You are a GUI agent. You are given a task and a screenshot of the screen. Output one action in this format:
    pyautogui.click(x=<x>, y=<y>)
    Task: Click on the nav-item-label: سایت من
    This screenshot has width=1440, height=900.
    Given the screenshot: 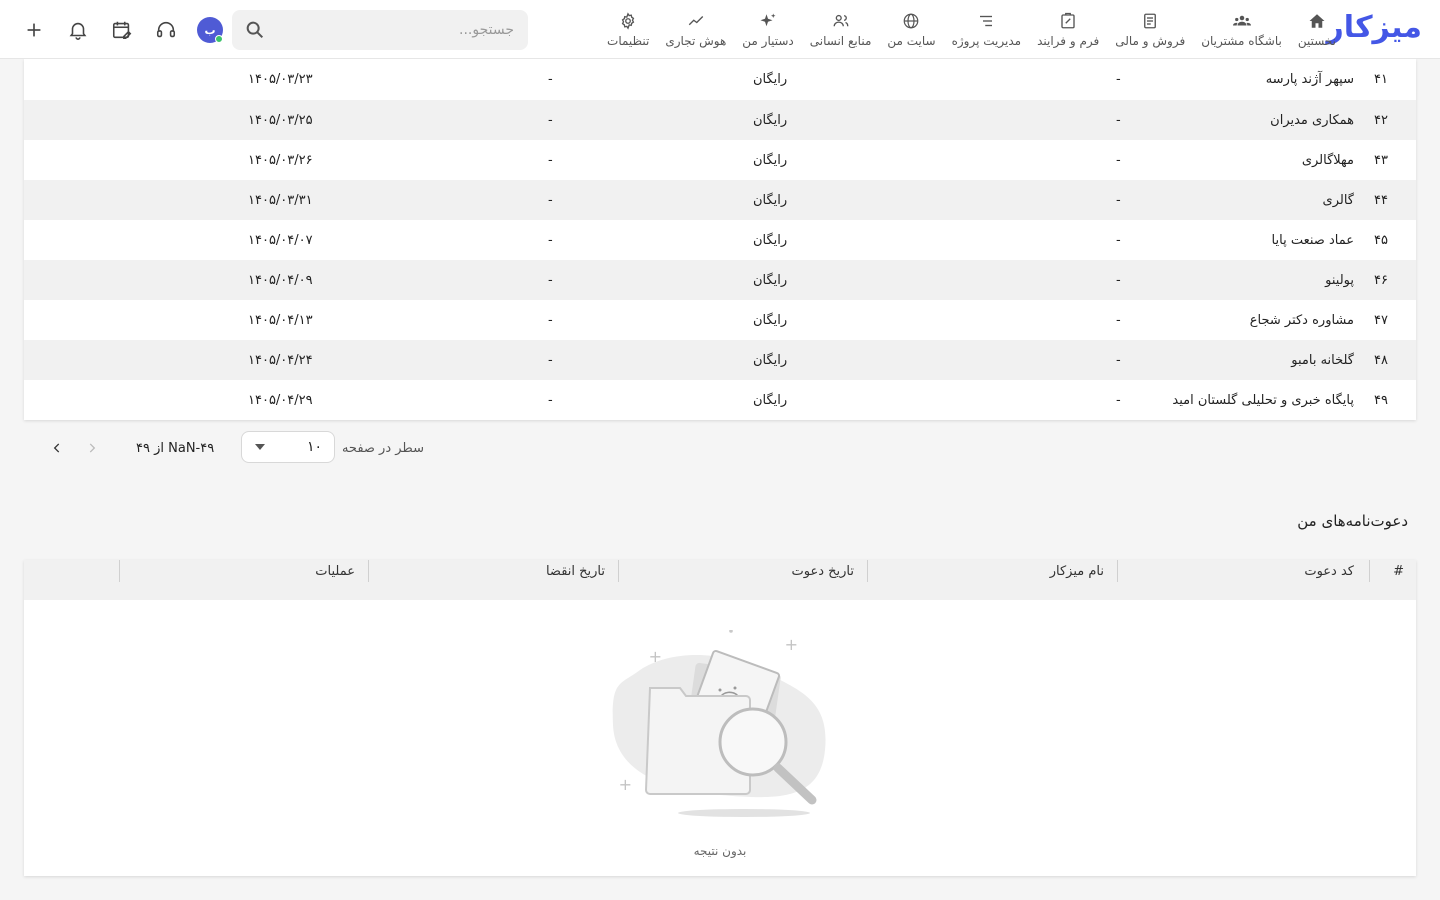 What is the action you would take?
    pyautogui.click(x=911, y=41)
    